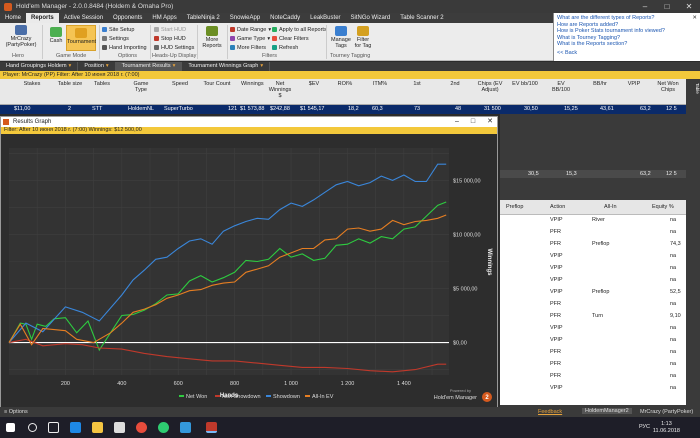 This screenshot has height=438, width=700. Describe the element at coordinates (211, 427) in the screenshot. I see `holdem-manager-taskbar-icon` at that location.